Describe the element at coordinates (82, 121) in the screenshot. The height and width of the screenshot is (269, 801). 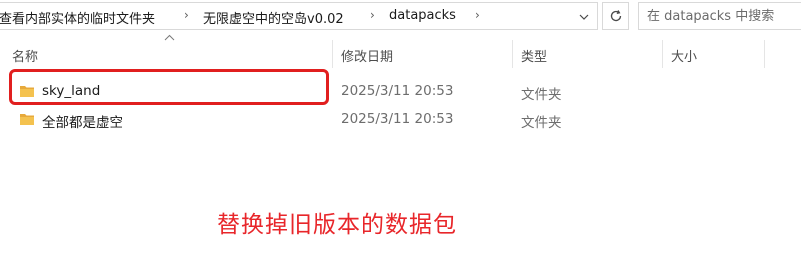
I see `file-name: 全部都是虚空` at that location.